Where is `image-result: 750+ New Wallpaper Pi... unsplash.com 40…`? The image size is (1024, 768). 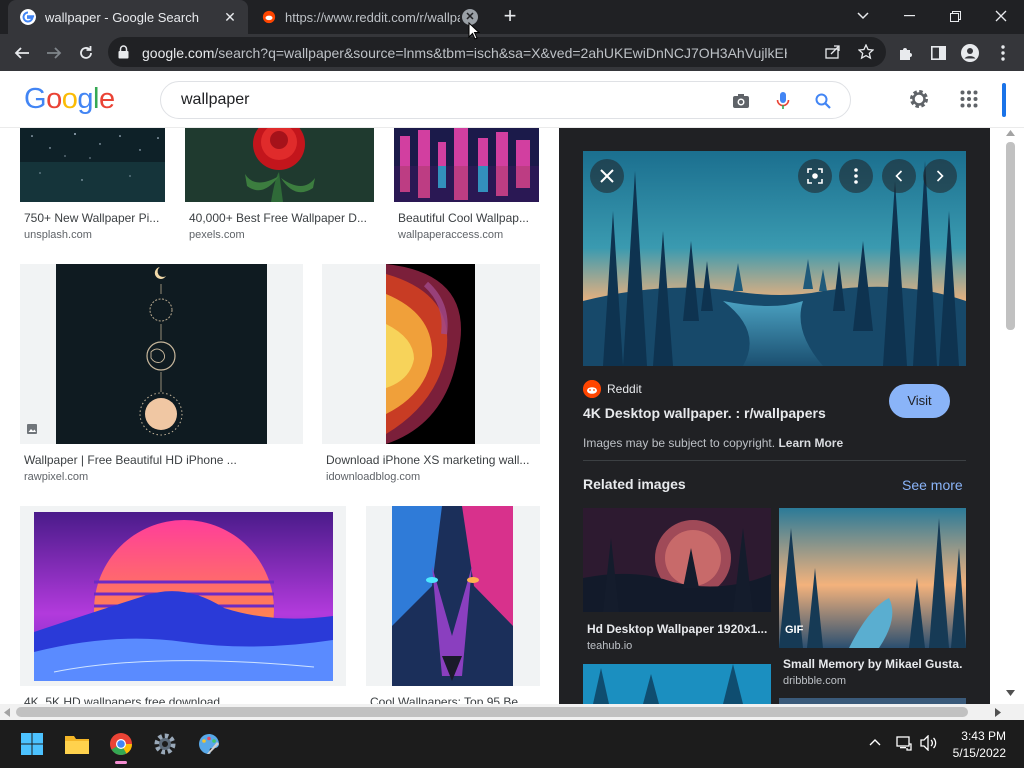
image-result: 750+ New Wallpaper Pi... unsplash.com 40… is located at coordinates (279, 188).